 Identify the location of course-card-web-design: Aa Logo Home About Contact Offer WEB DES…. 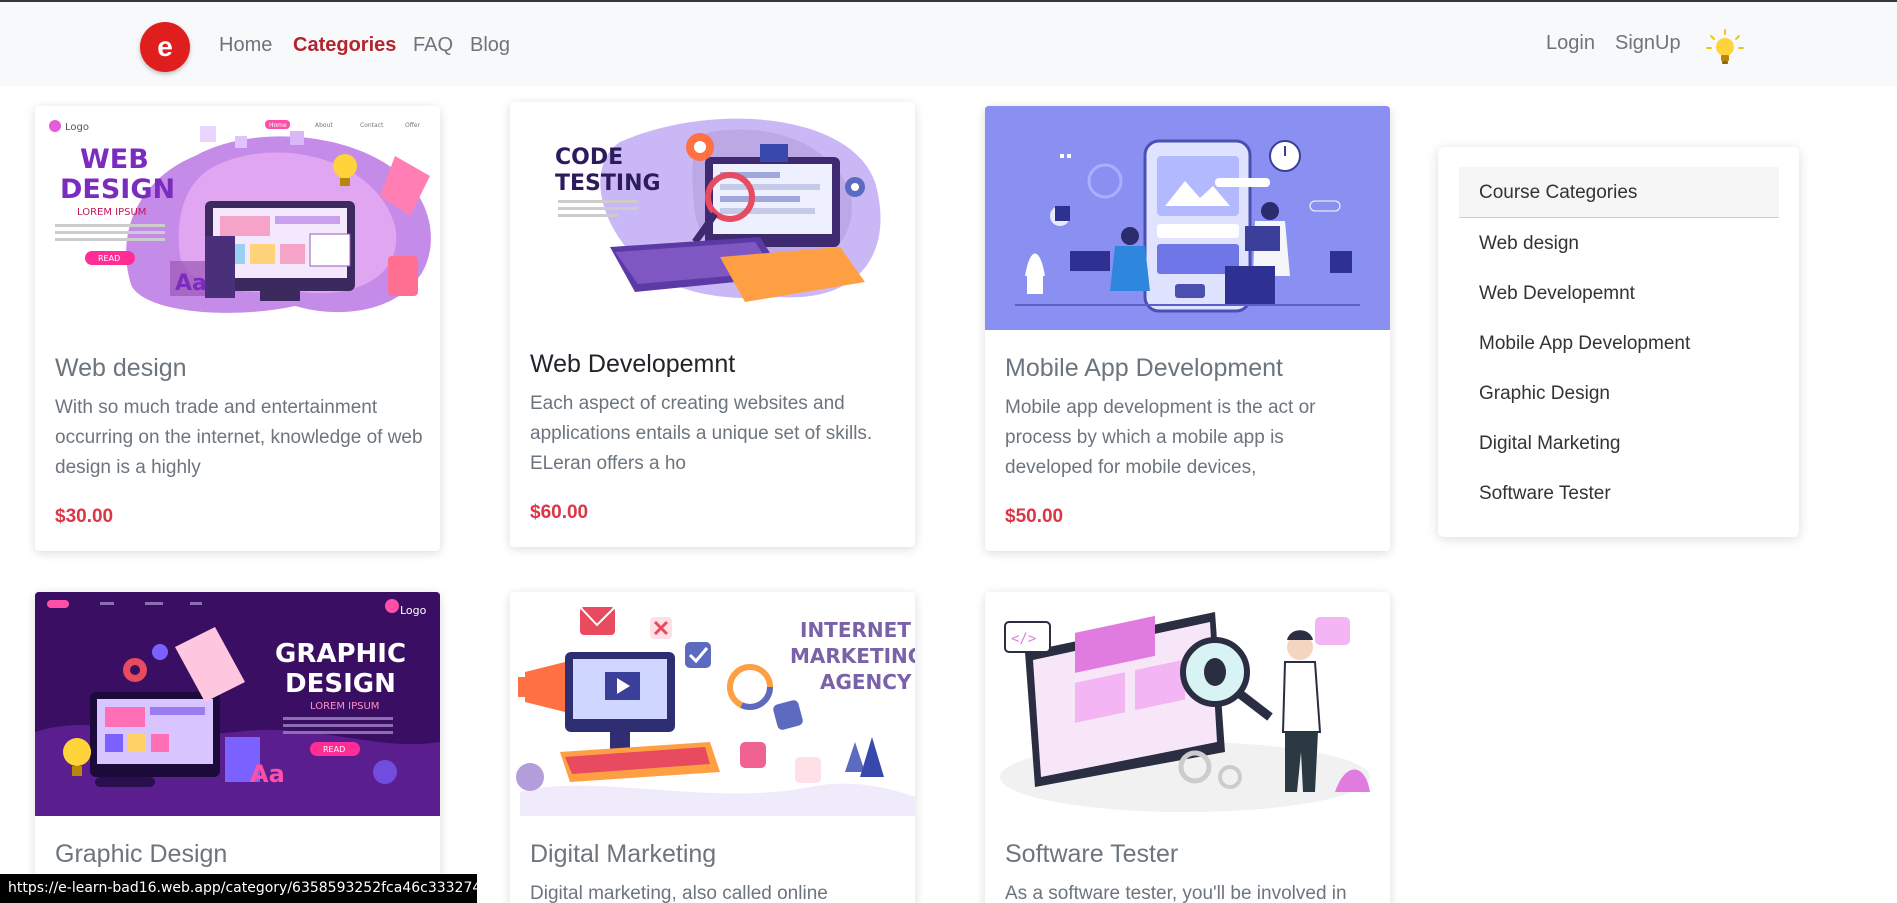
(237, 328).